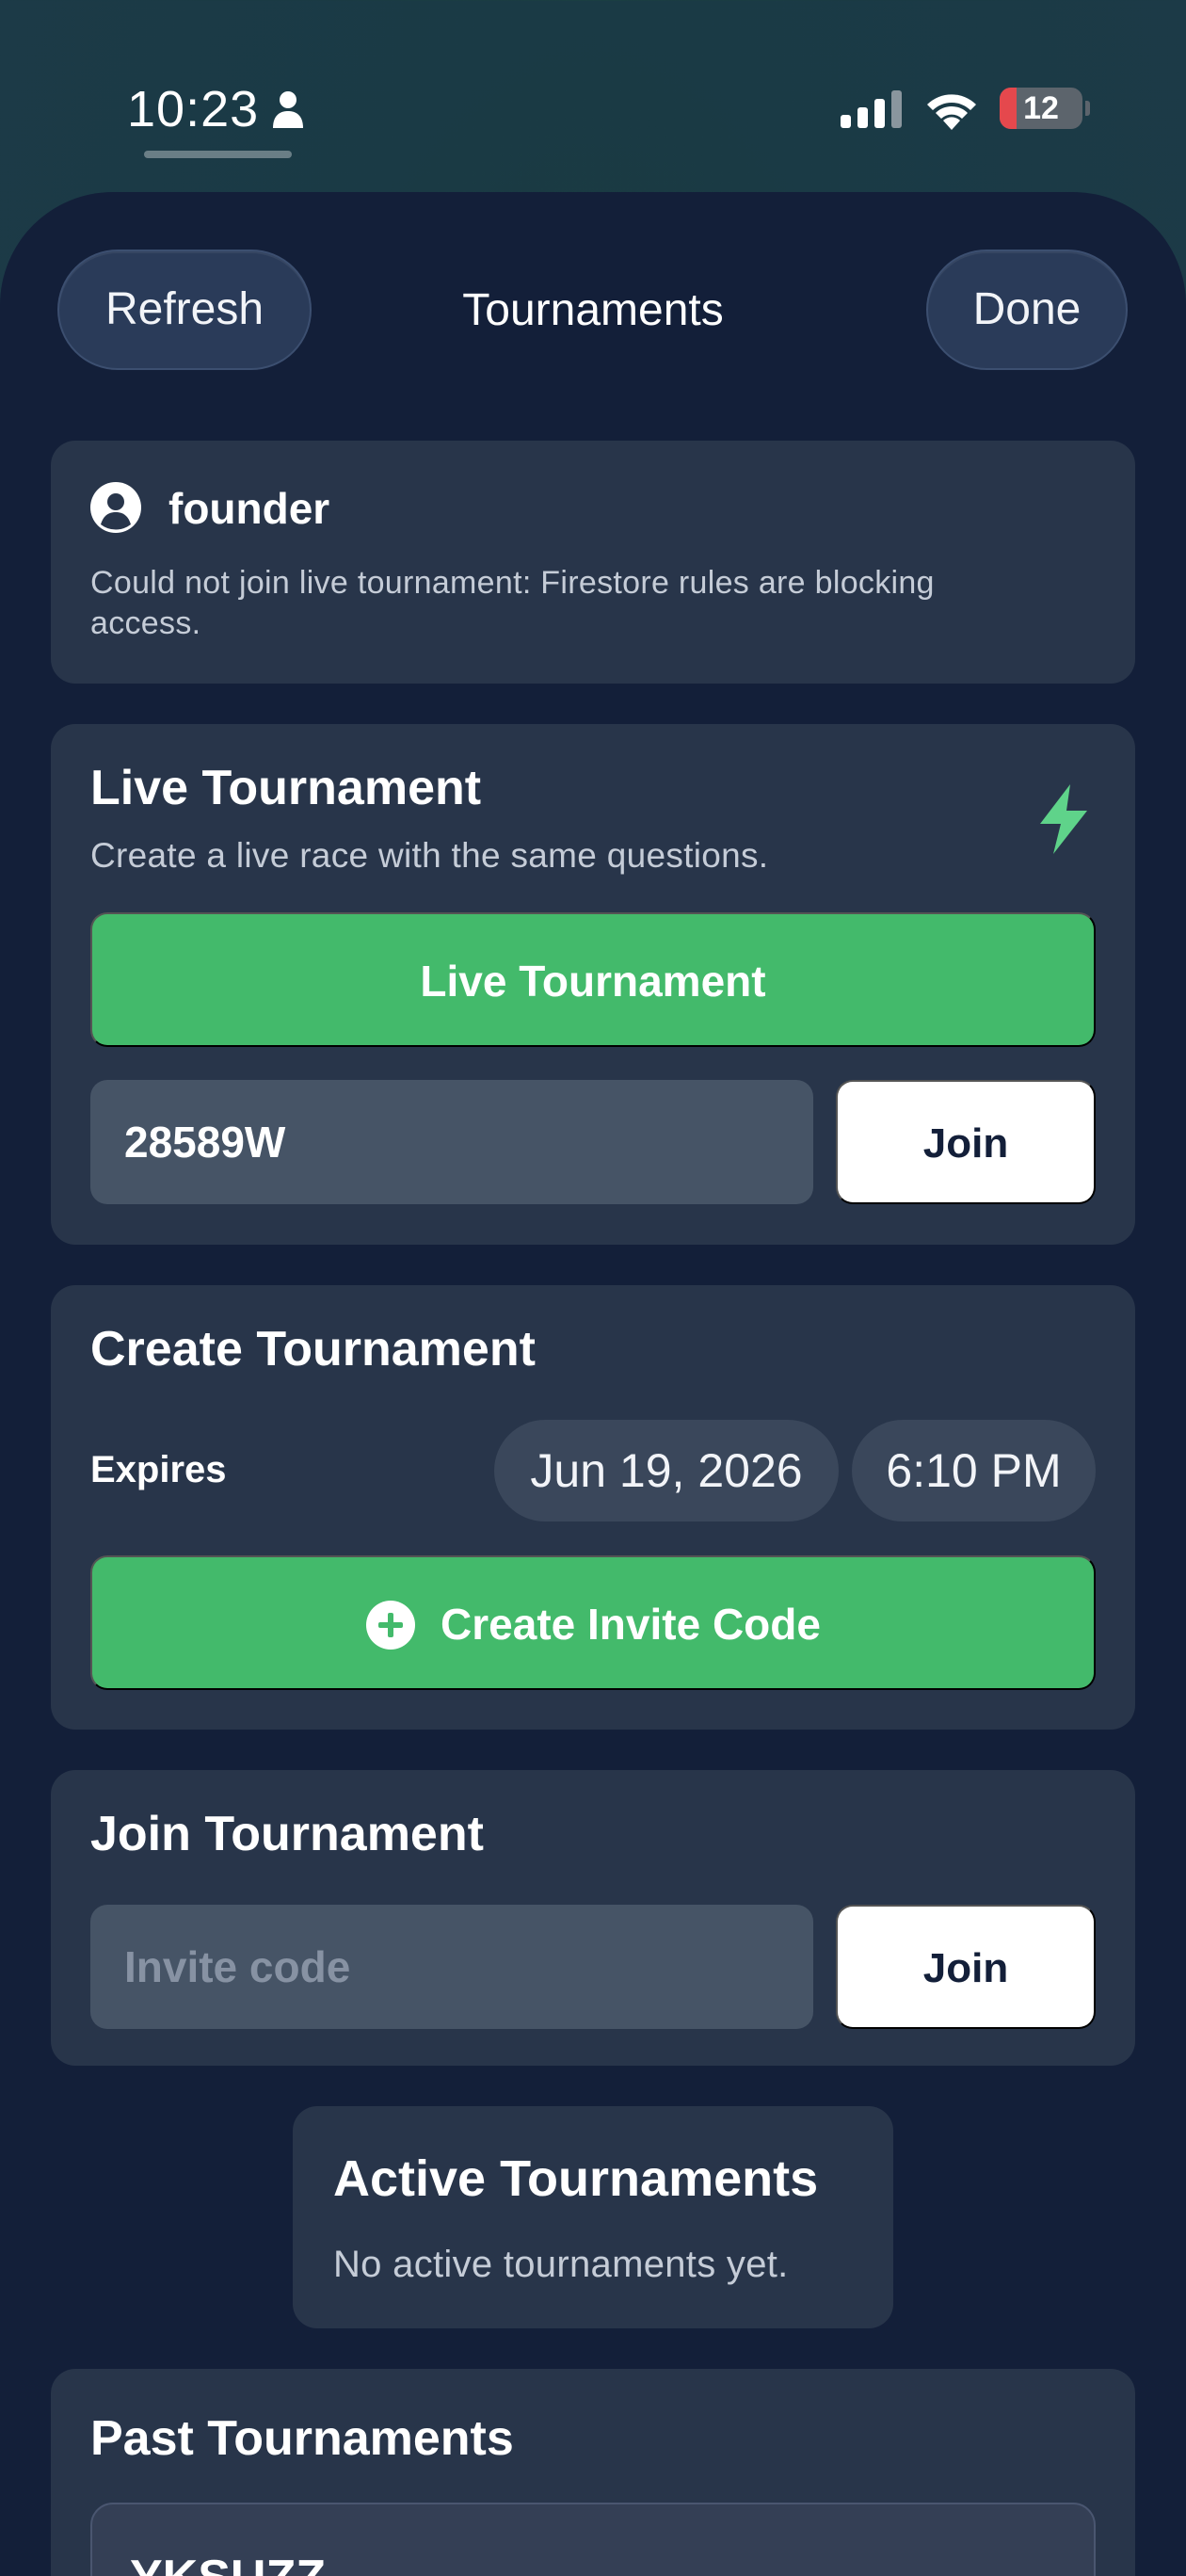  Describe the element at coordinates (593, 310) in the screenshot. I see `page-title: Tournaments` at that location.